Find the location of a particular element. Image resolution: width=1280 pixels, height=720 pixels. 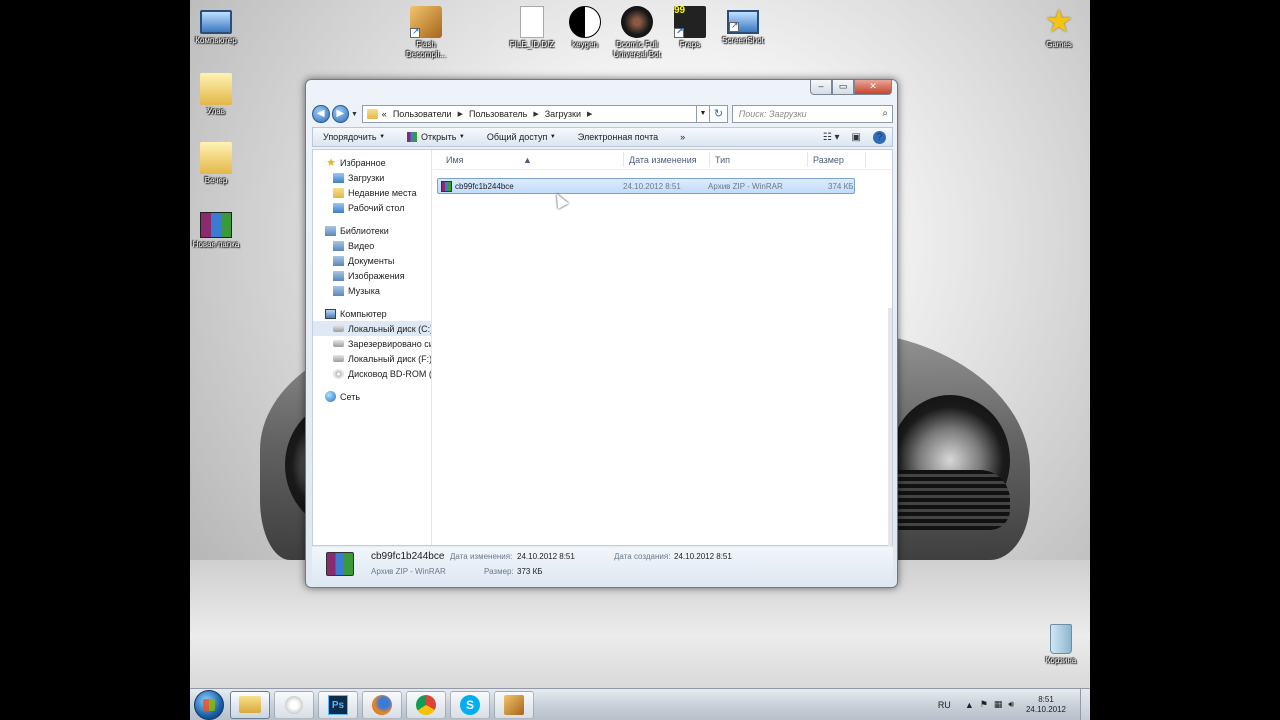

nav-favorites-label: Избранное is located at coordinates (363, 162).